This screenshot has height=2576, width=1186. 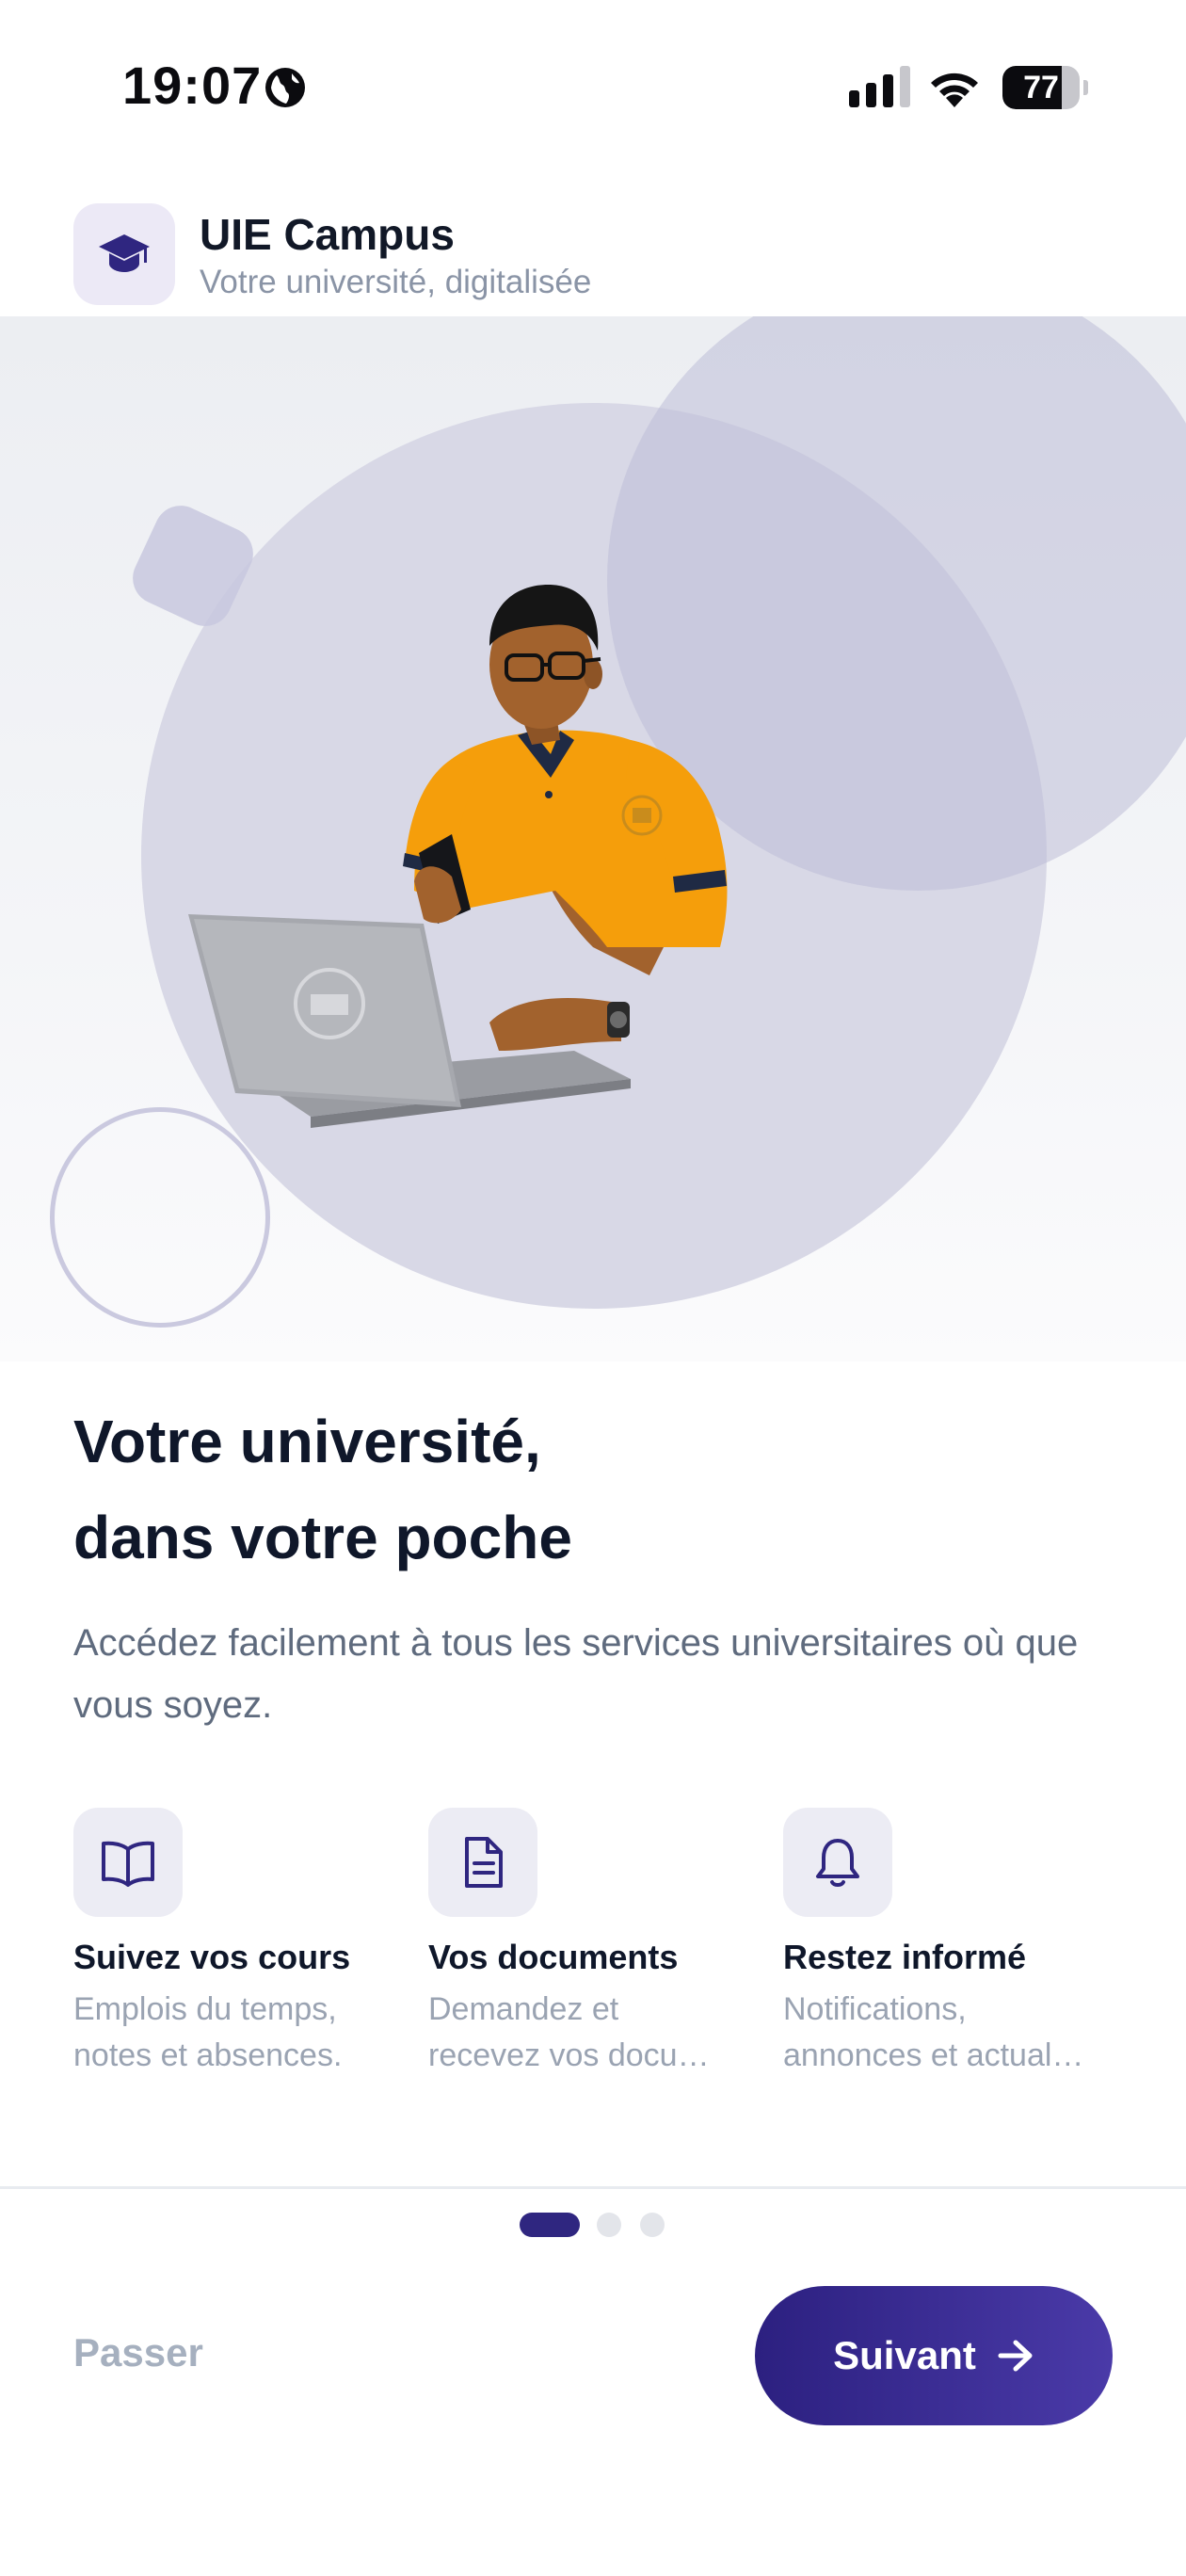 What do you see at coordinates (591, 1489) in the screenshot?
I see `onboarding-headline: Votre université, dans votre poche` at bounding box center [591, 1489].